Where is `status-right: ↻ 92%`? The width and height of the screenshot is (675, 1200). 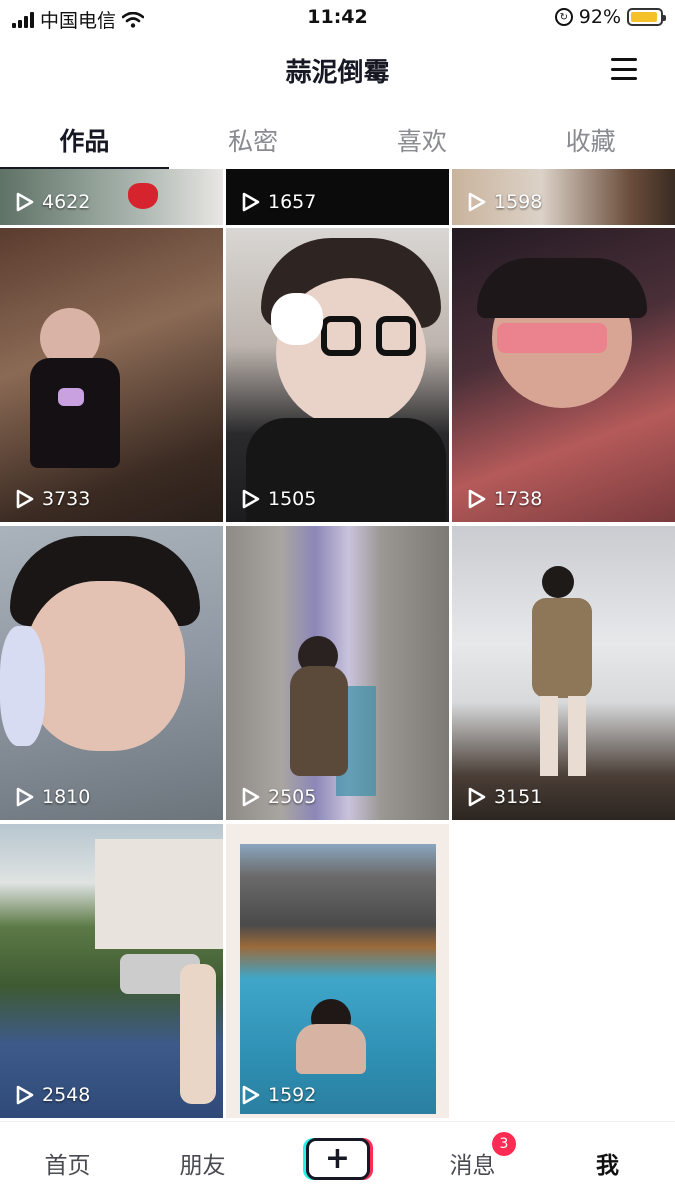
status-right: ↻ 92% is located at coordinates (610, 17).